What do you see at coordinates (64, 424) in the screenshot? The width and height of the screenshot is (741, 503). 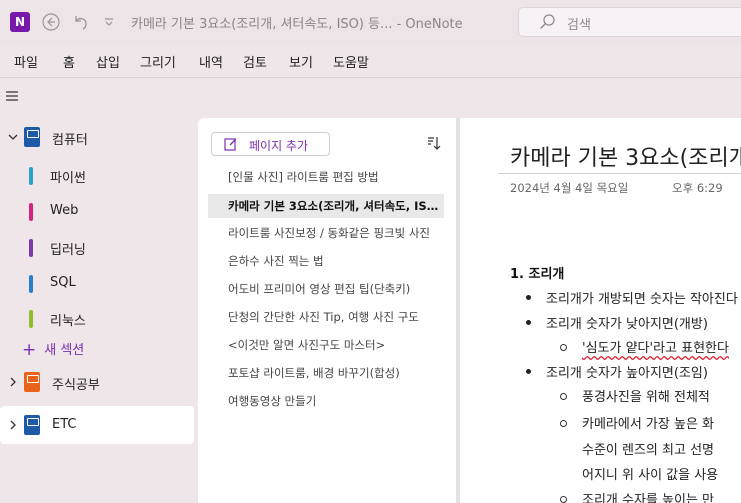 I see `notebook-label: ETC` at bounding box center [64, 424].